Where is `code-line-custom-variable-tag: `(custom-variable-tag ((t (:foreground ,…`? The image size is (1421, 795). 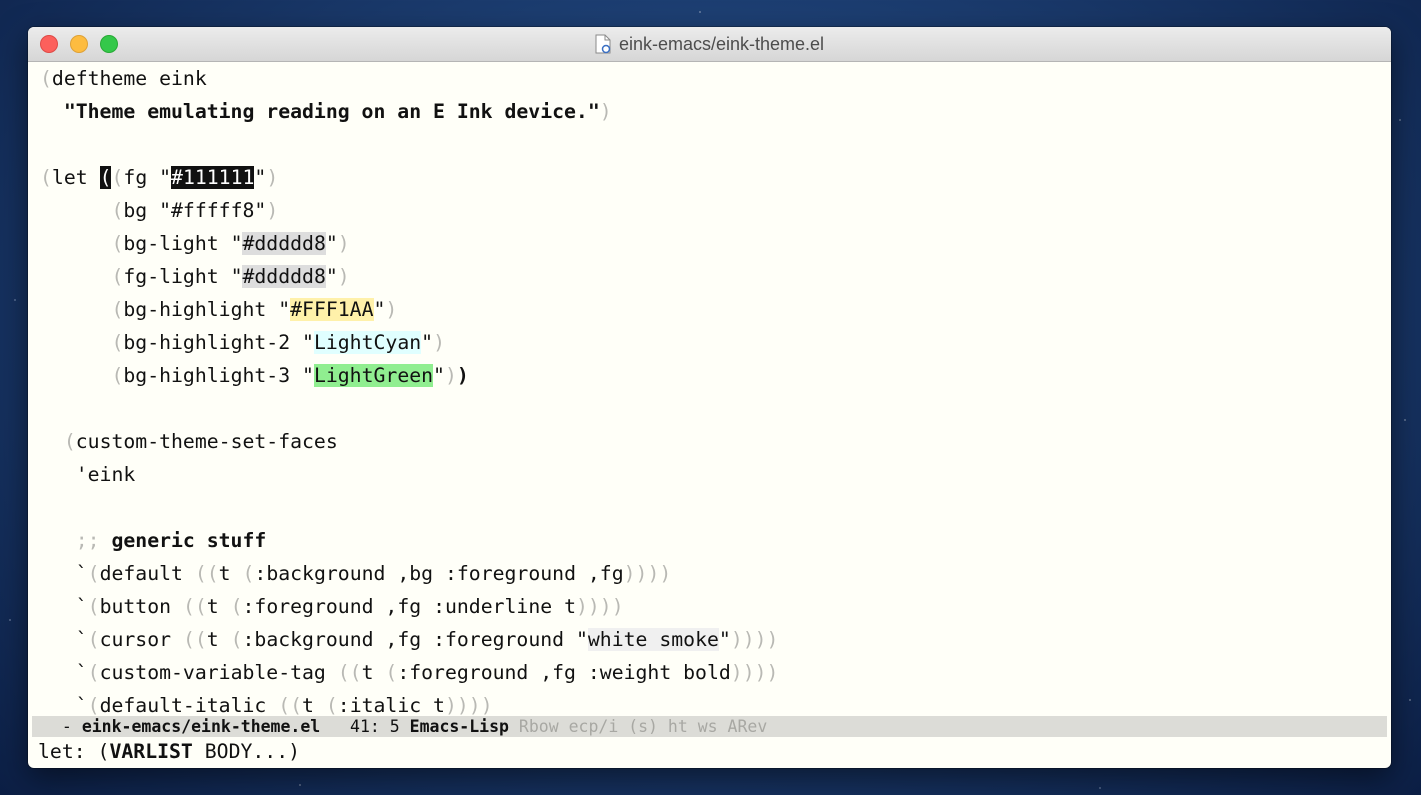 code-line-custom-variable-tag: `(custom-variable-tag ((t (:foreground ,… is located at coordinates (409, 672).